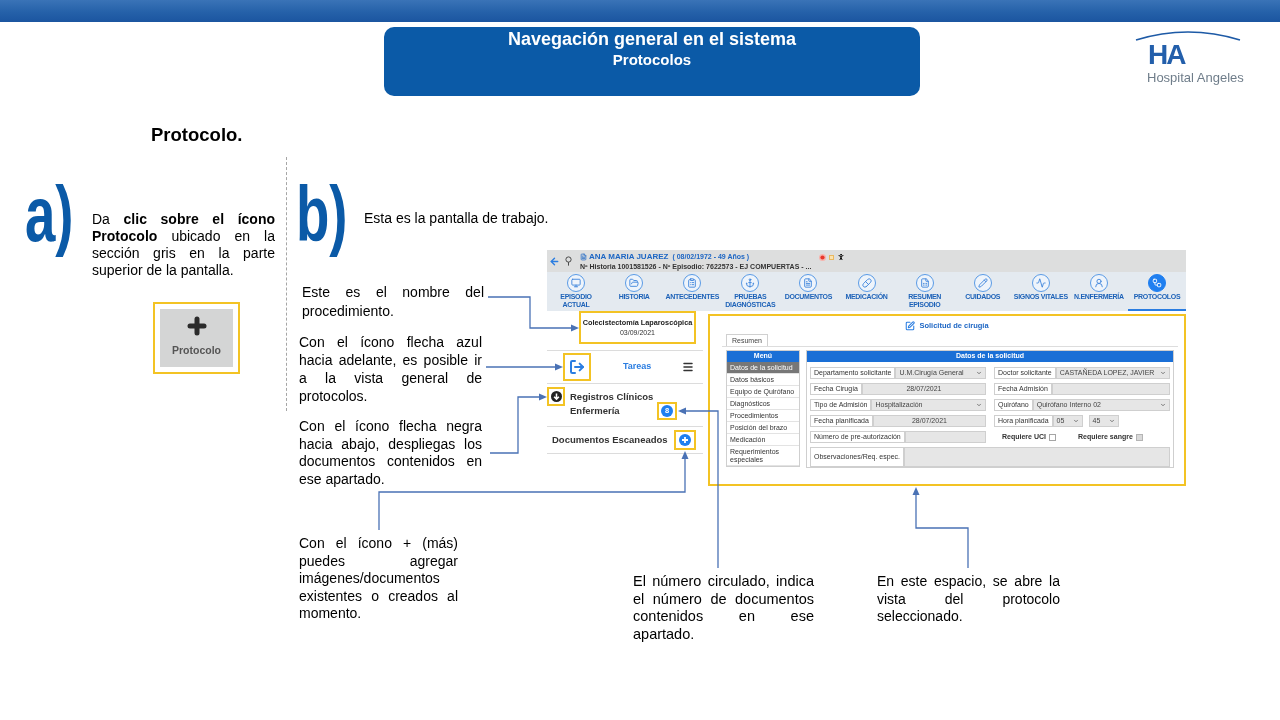 Image resolution: width=1280 pixels, height=720 pixels. What do you see at coordinates (554, 261) in the screenshot?
I see `back-arrow-icon` at bounding box center [554, 261].